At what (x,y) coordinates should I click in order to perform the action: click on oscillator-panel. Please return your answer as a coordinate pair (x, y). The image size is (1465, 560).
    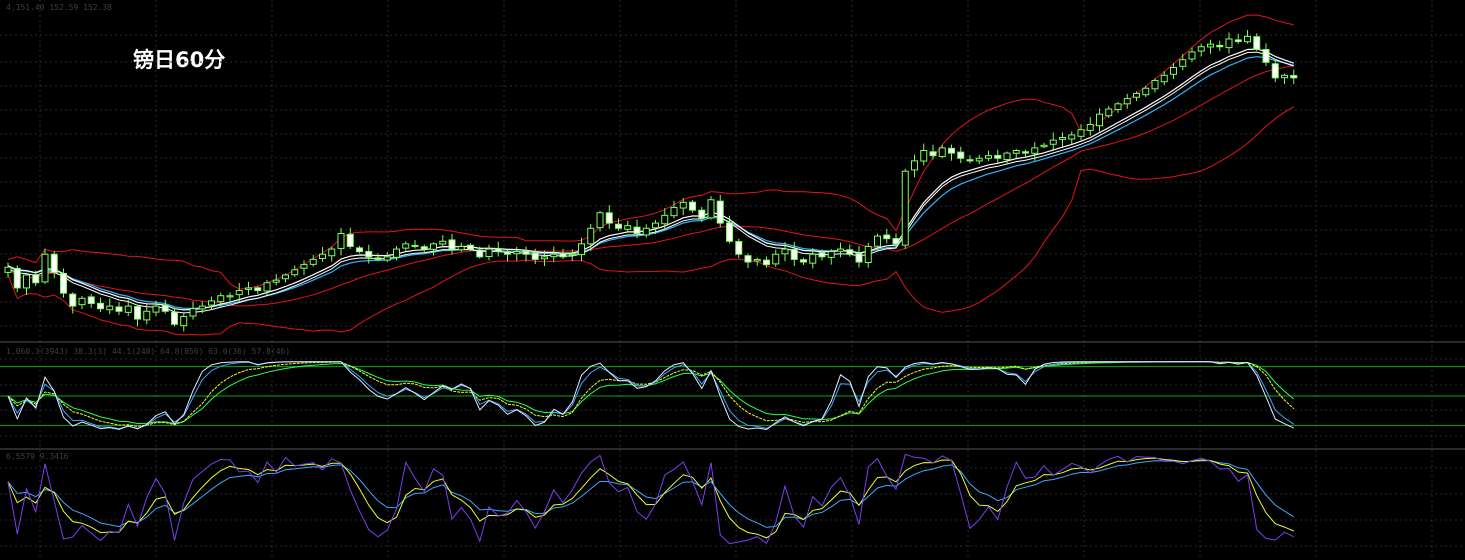
    Looking at the image, I should click on (732, 396).